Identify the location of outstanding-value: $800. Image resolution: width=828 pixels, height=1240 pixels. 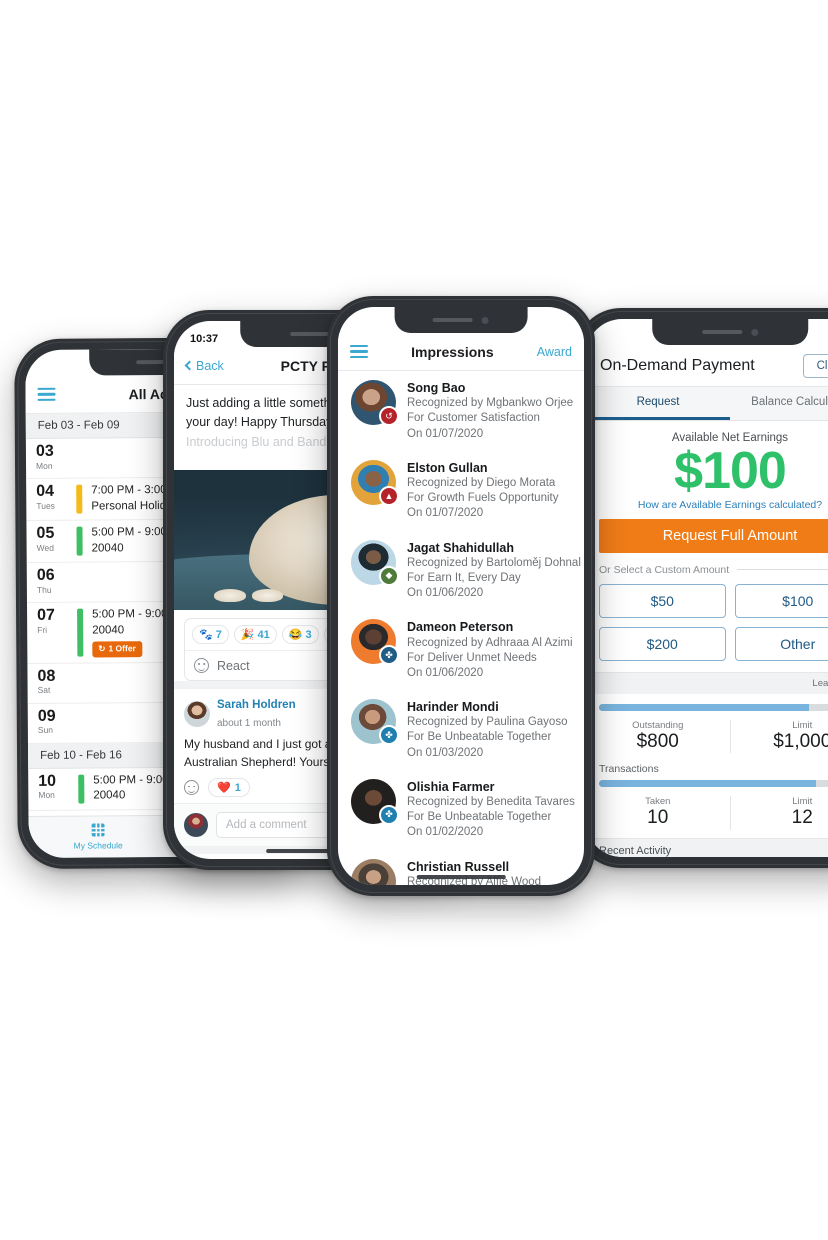
(657, 741).